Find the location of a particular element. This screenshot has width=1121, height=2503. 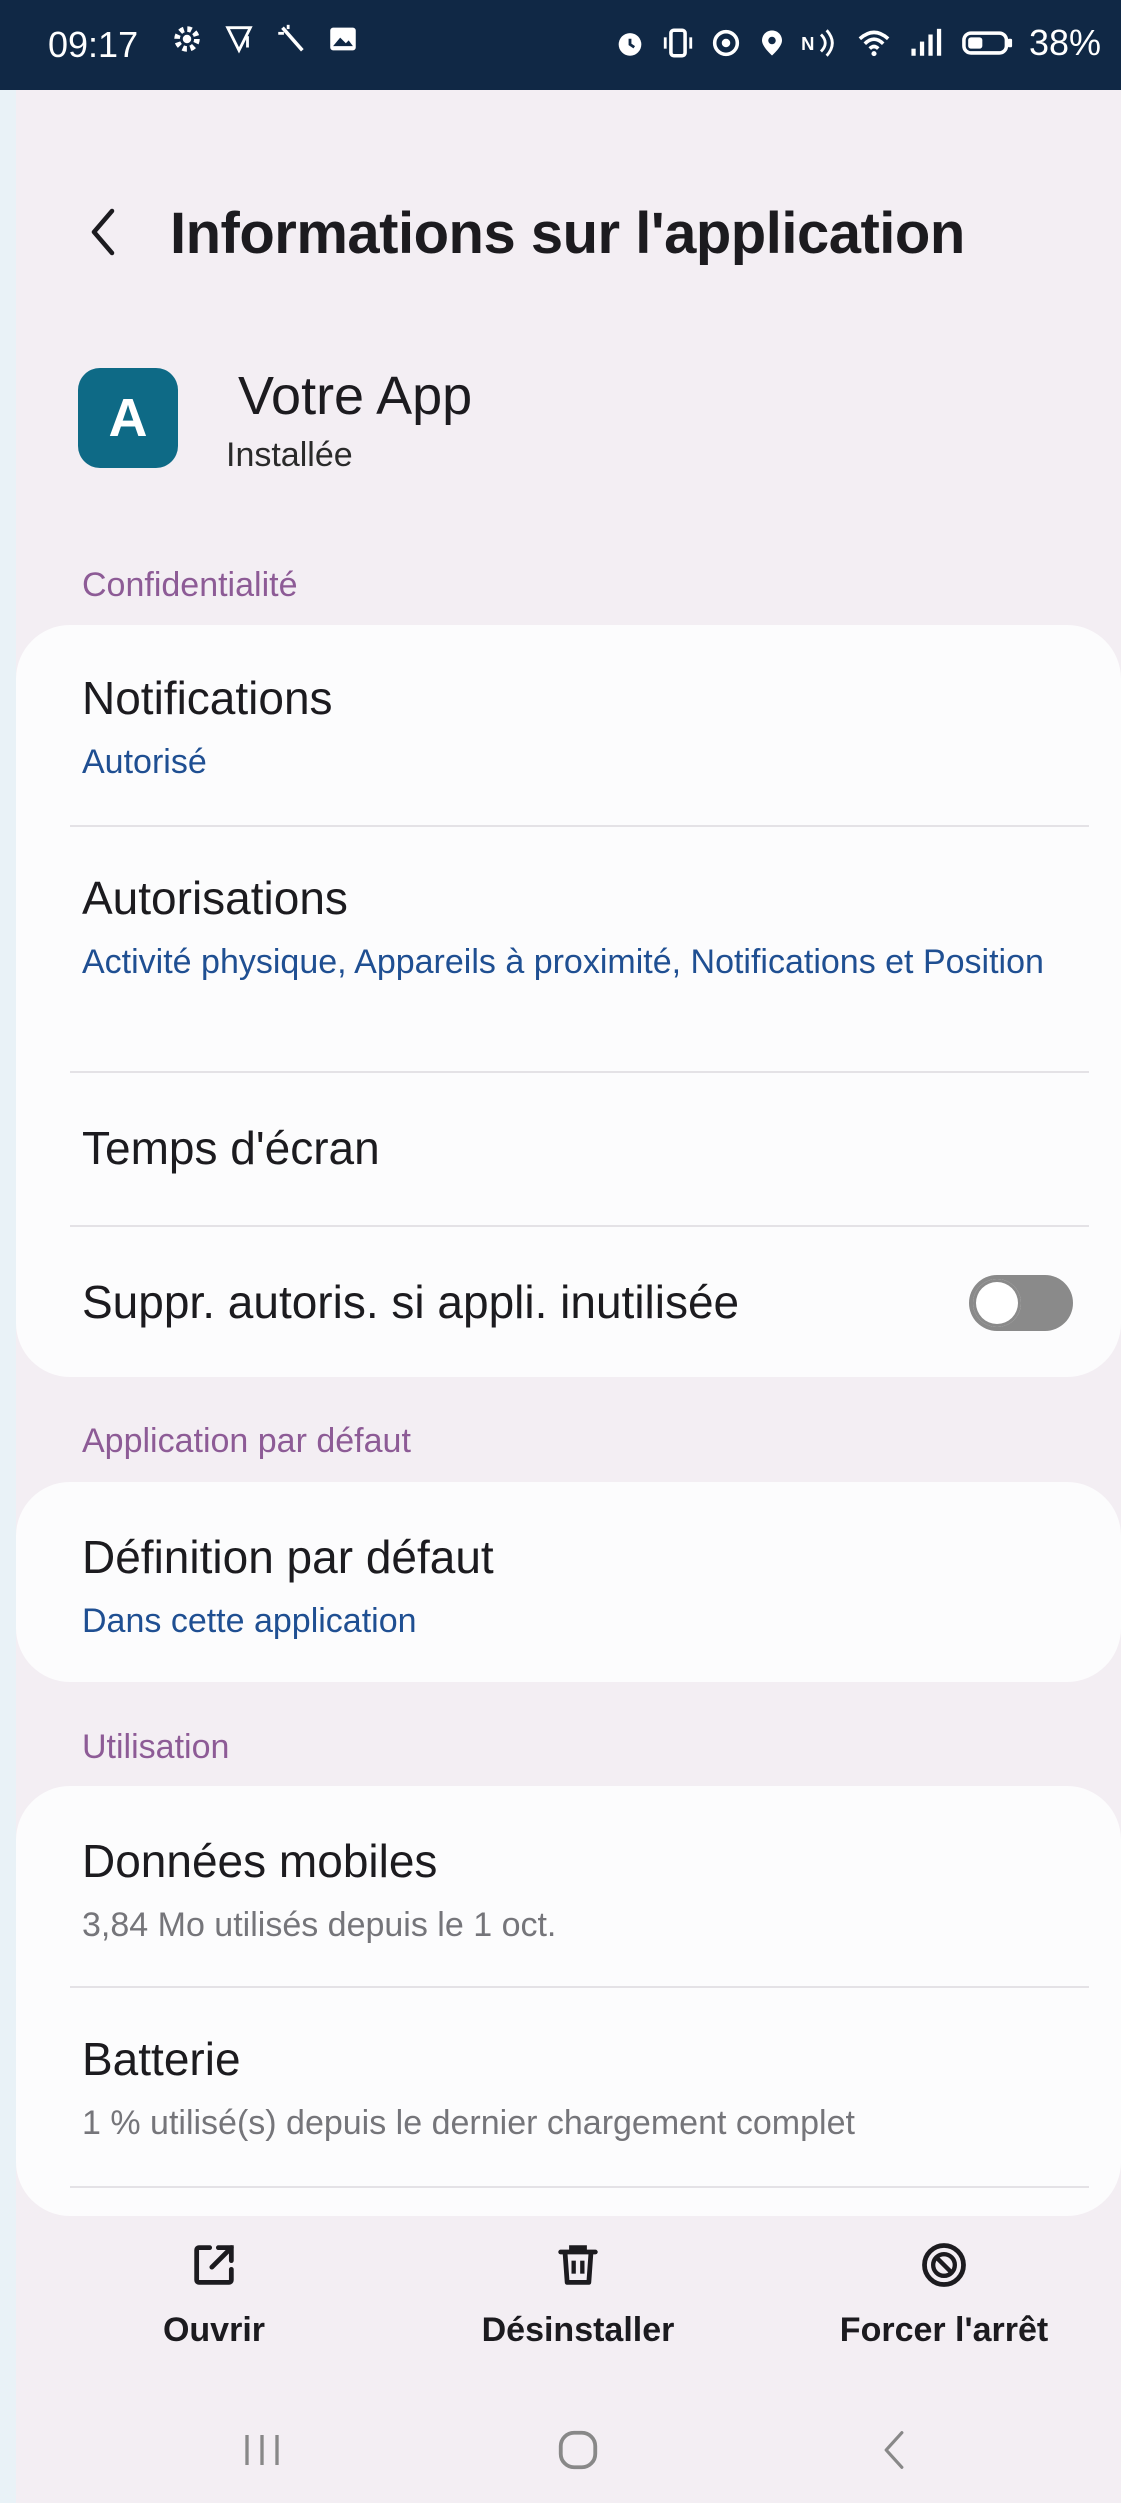

status-bar: 09:17 N 38% is located at coordinates (560, 45).